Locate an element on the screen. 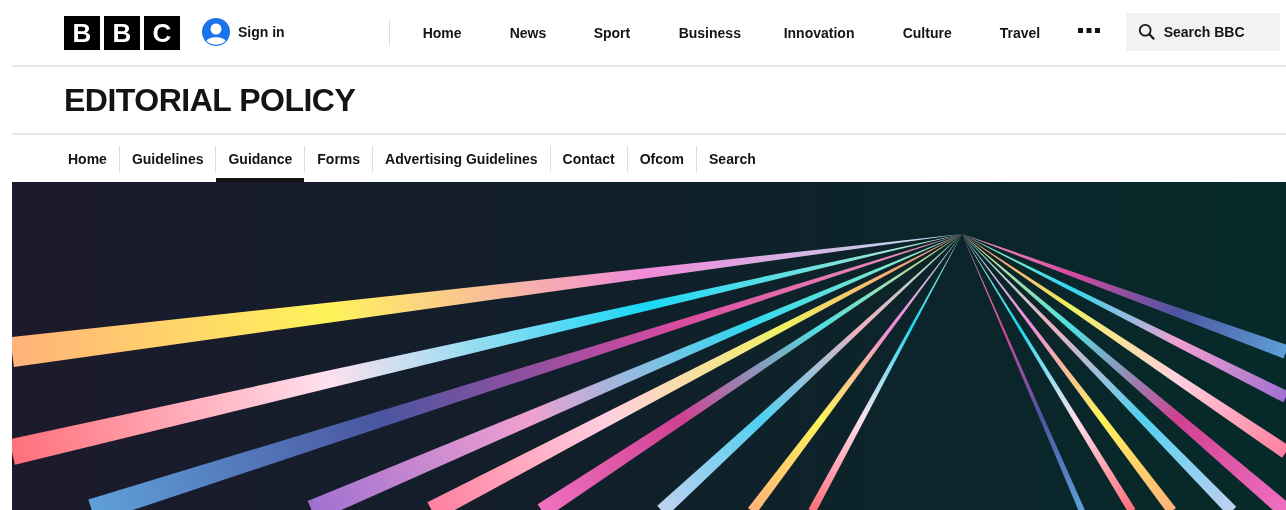 This screenshot has height=510, width=1286. nav-link: Travel is located at coordinates (1038, 32).